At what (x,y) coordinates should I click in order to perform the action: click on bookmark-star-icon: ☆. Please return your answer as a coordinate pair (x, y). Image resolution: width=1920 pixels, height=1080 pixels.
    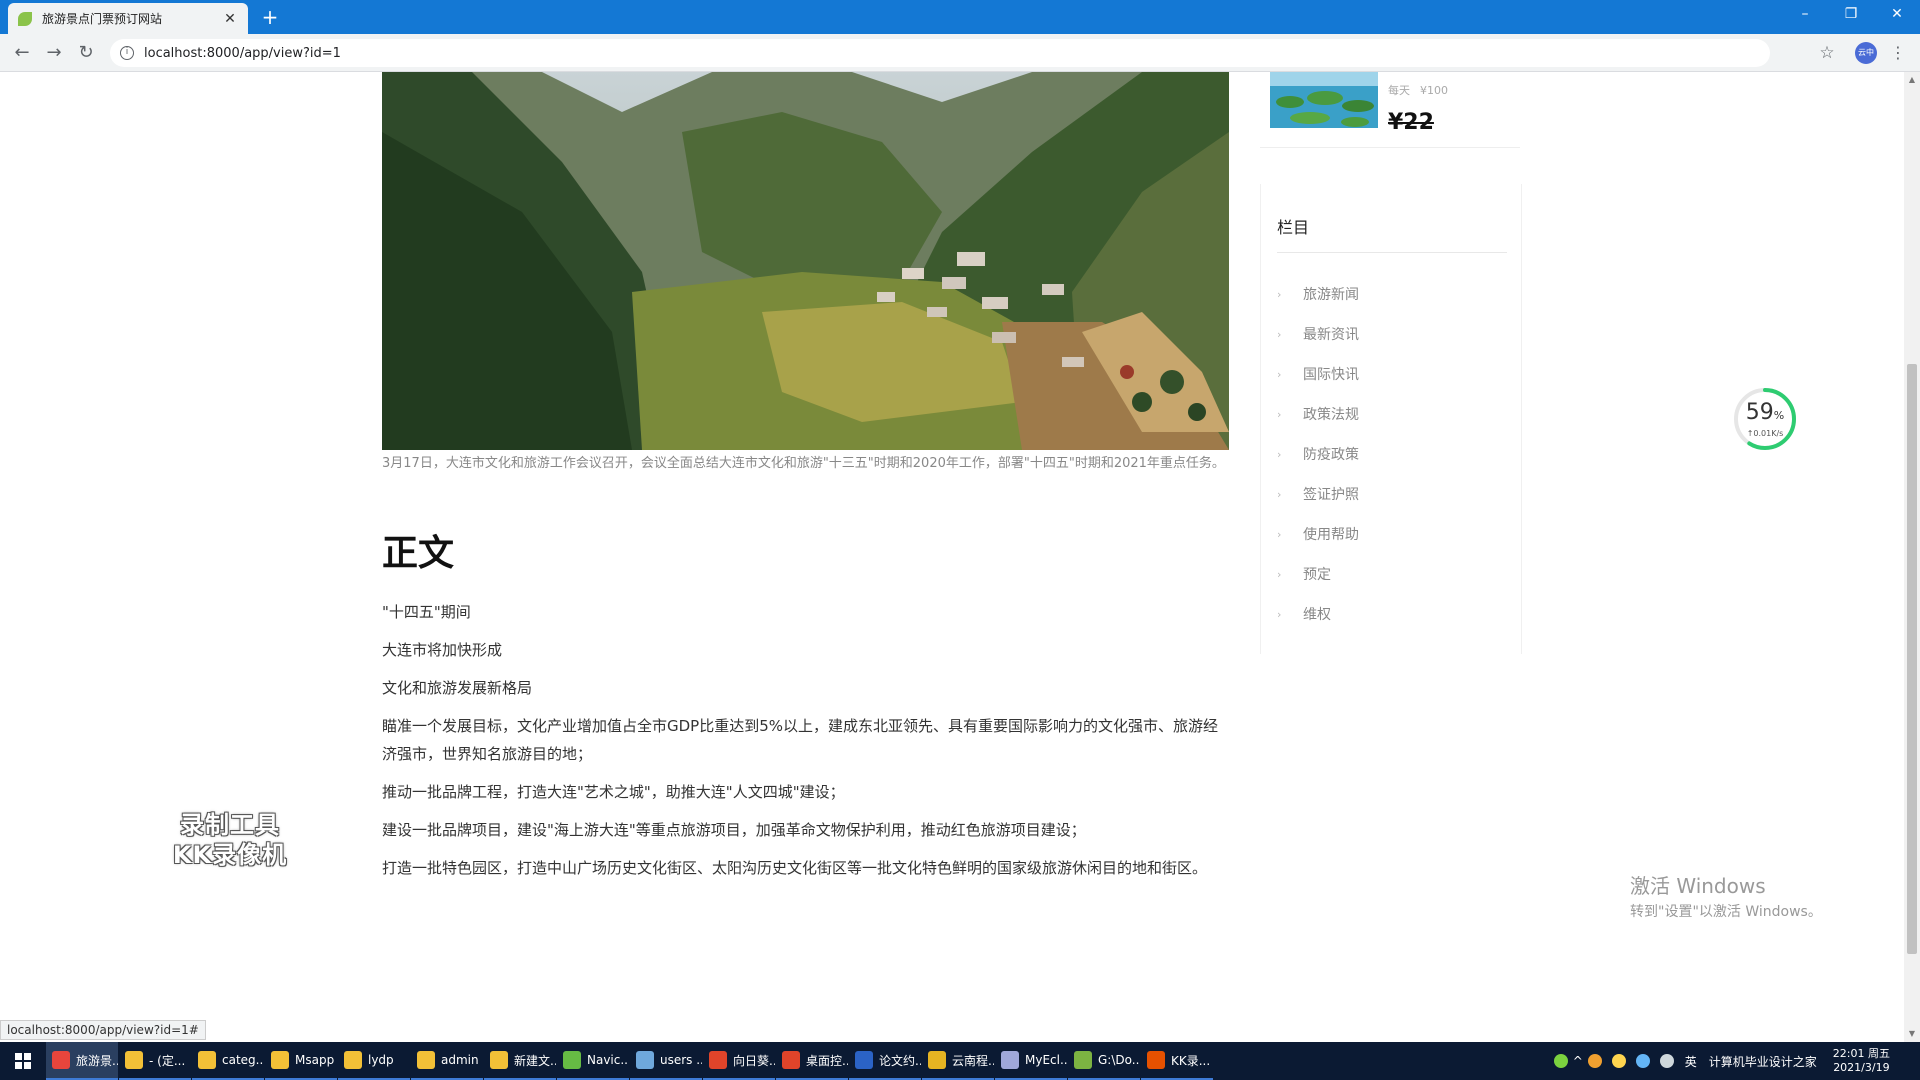
    Looking at the image, I should click on (1827, 53).